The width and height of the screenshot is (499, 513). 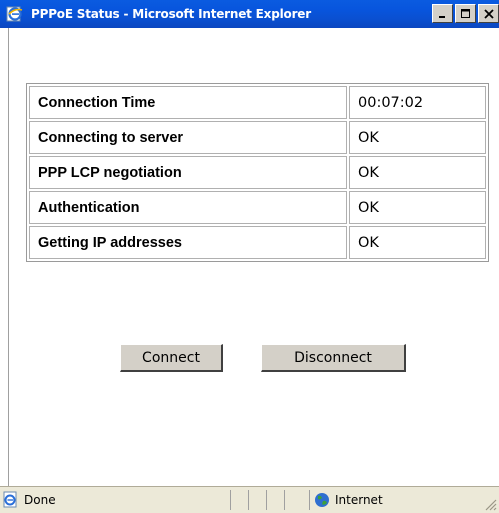 I want to click on disconnect-button: Disconnect, so click(x=333, y=358).